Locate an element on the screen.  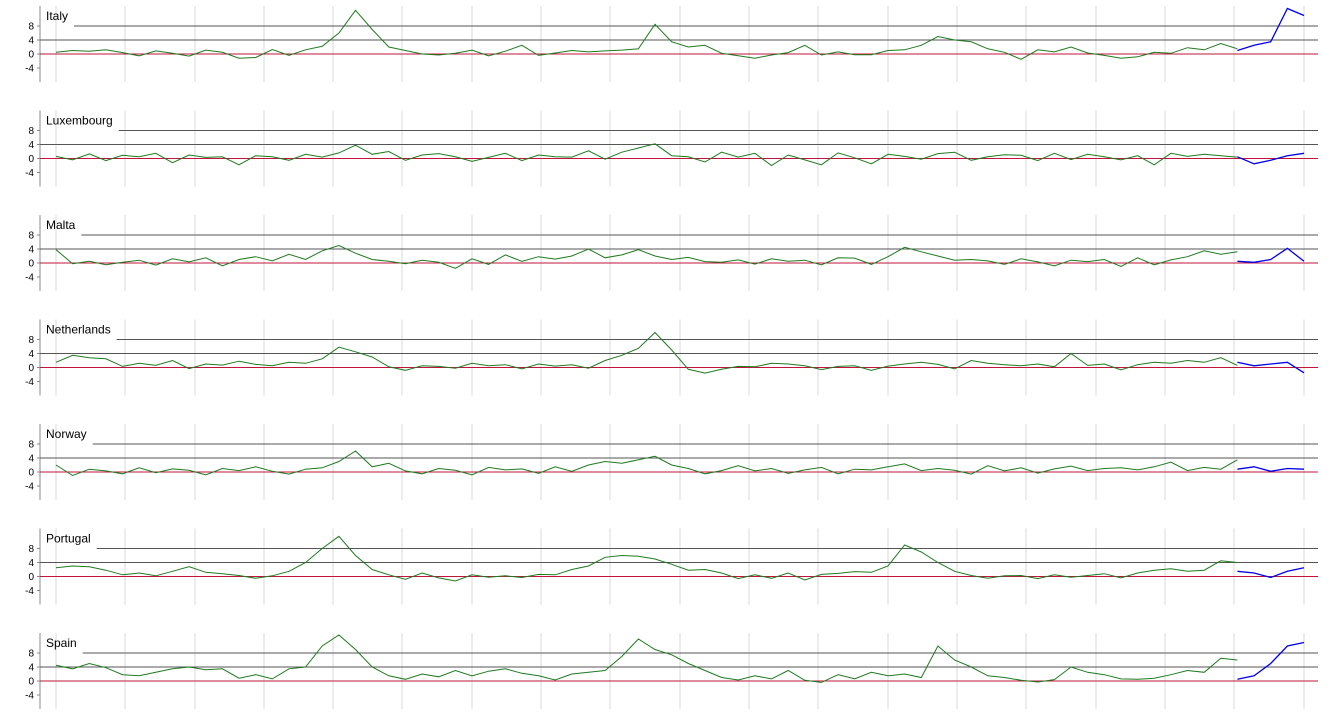
panel-italy: 8 4 0 -4 Italy is located at coordinates (671, 44).